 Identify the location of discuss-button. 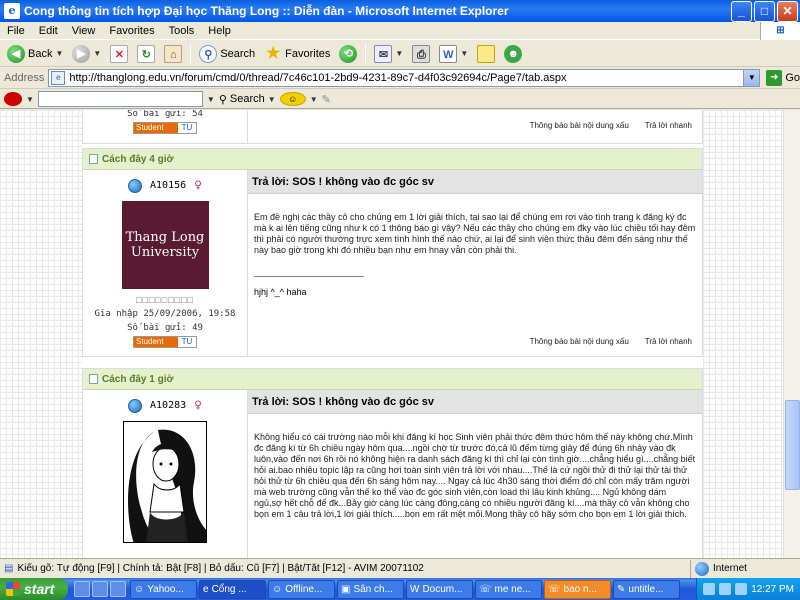
(486, 54).